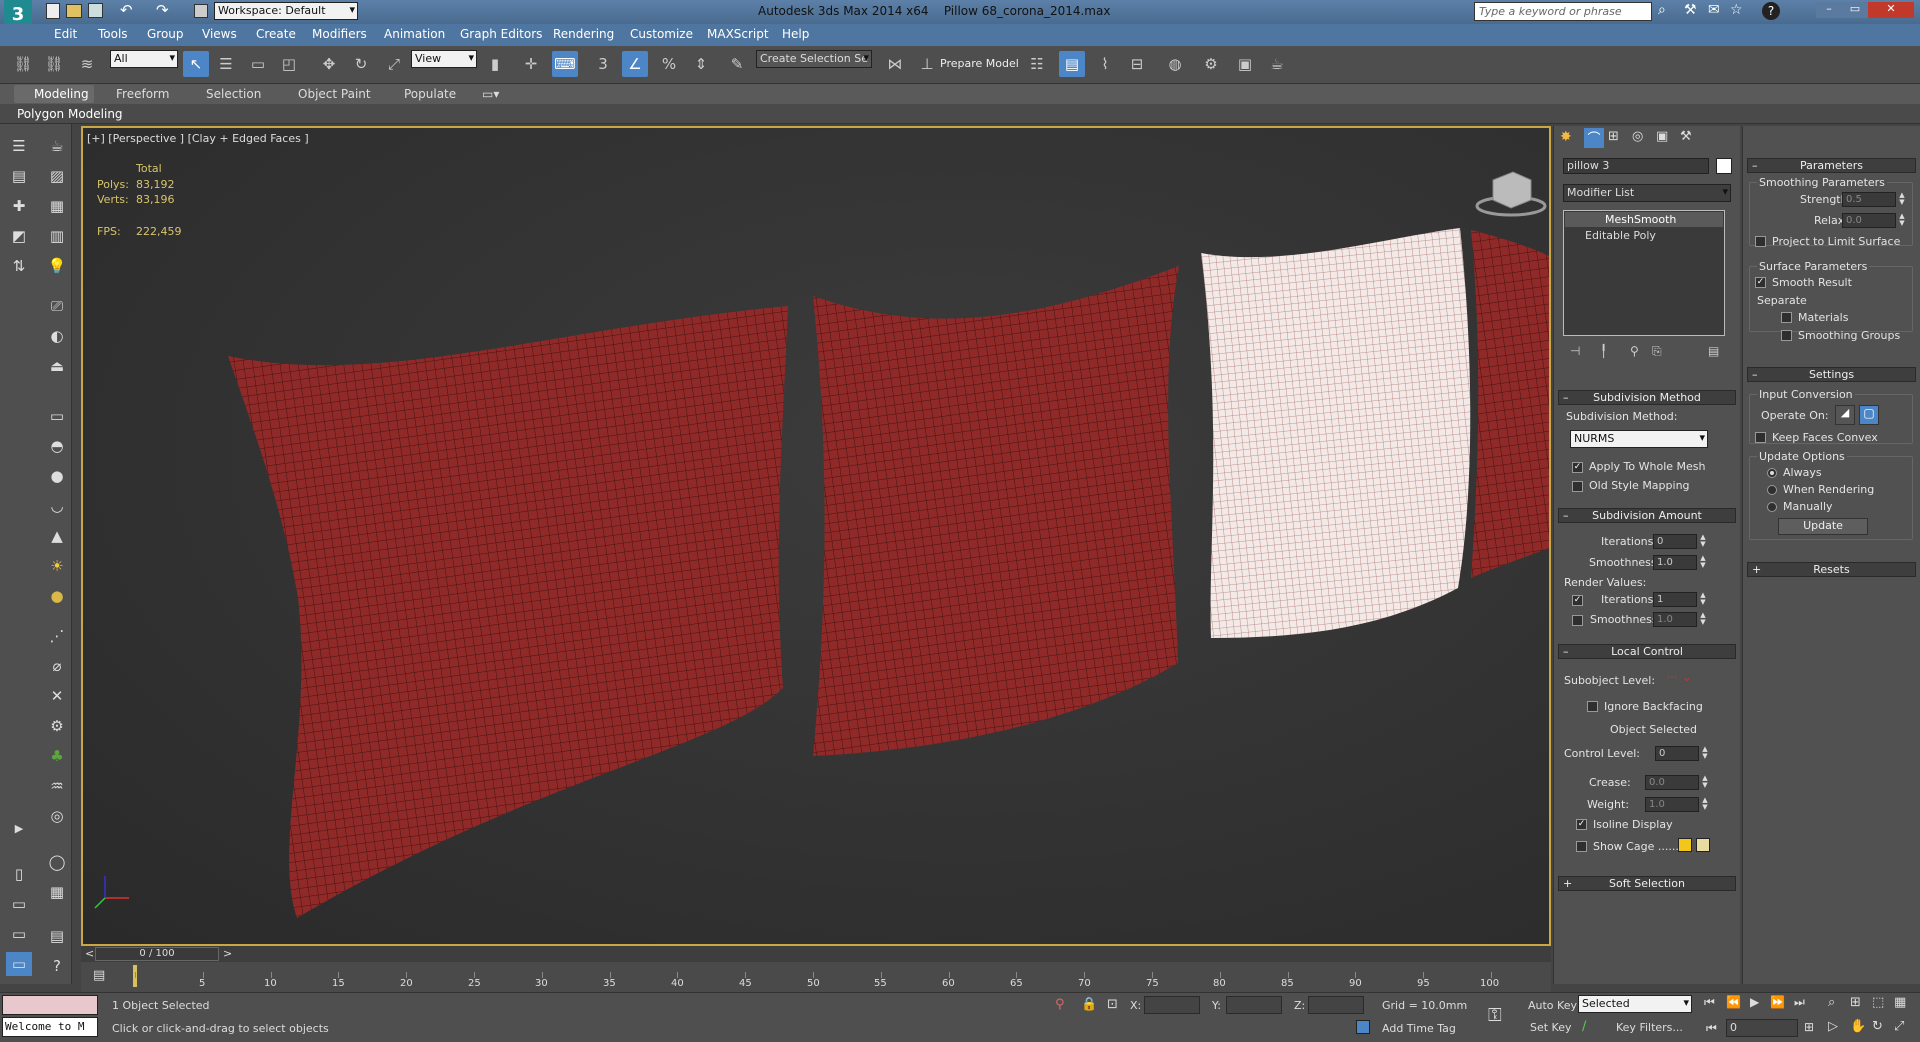 The height and width of the screenshot is (1042, 1920). Describe the element at coordinates (1679, 677) in the screenshot. I see `vertex-subobject-icon: ⋯ ⌄` at that location.